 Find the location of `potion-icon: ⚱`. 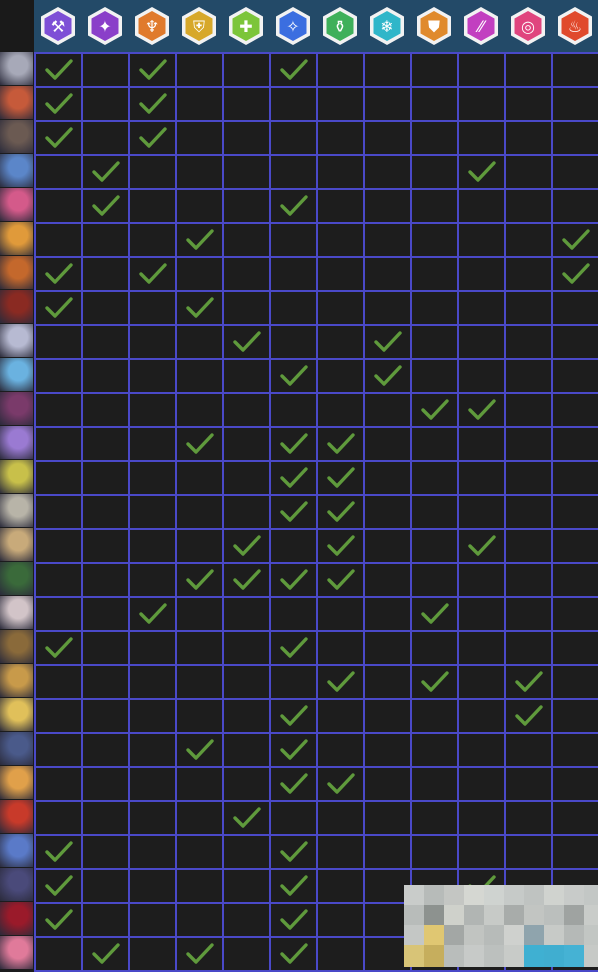

potion-icon: ⚱ is located at coordinates (339, 26).